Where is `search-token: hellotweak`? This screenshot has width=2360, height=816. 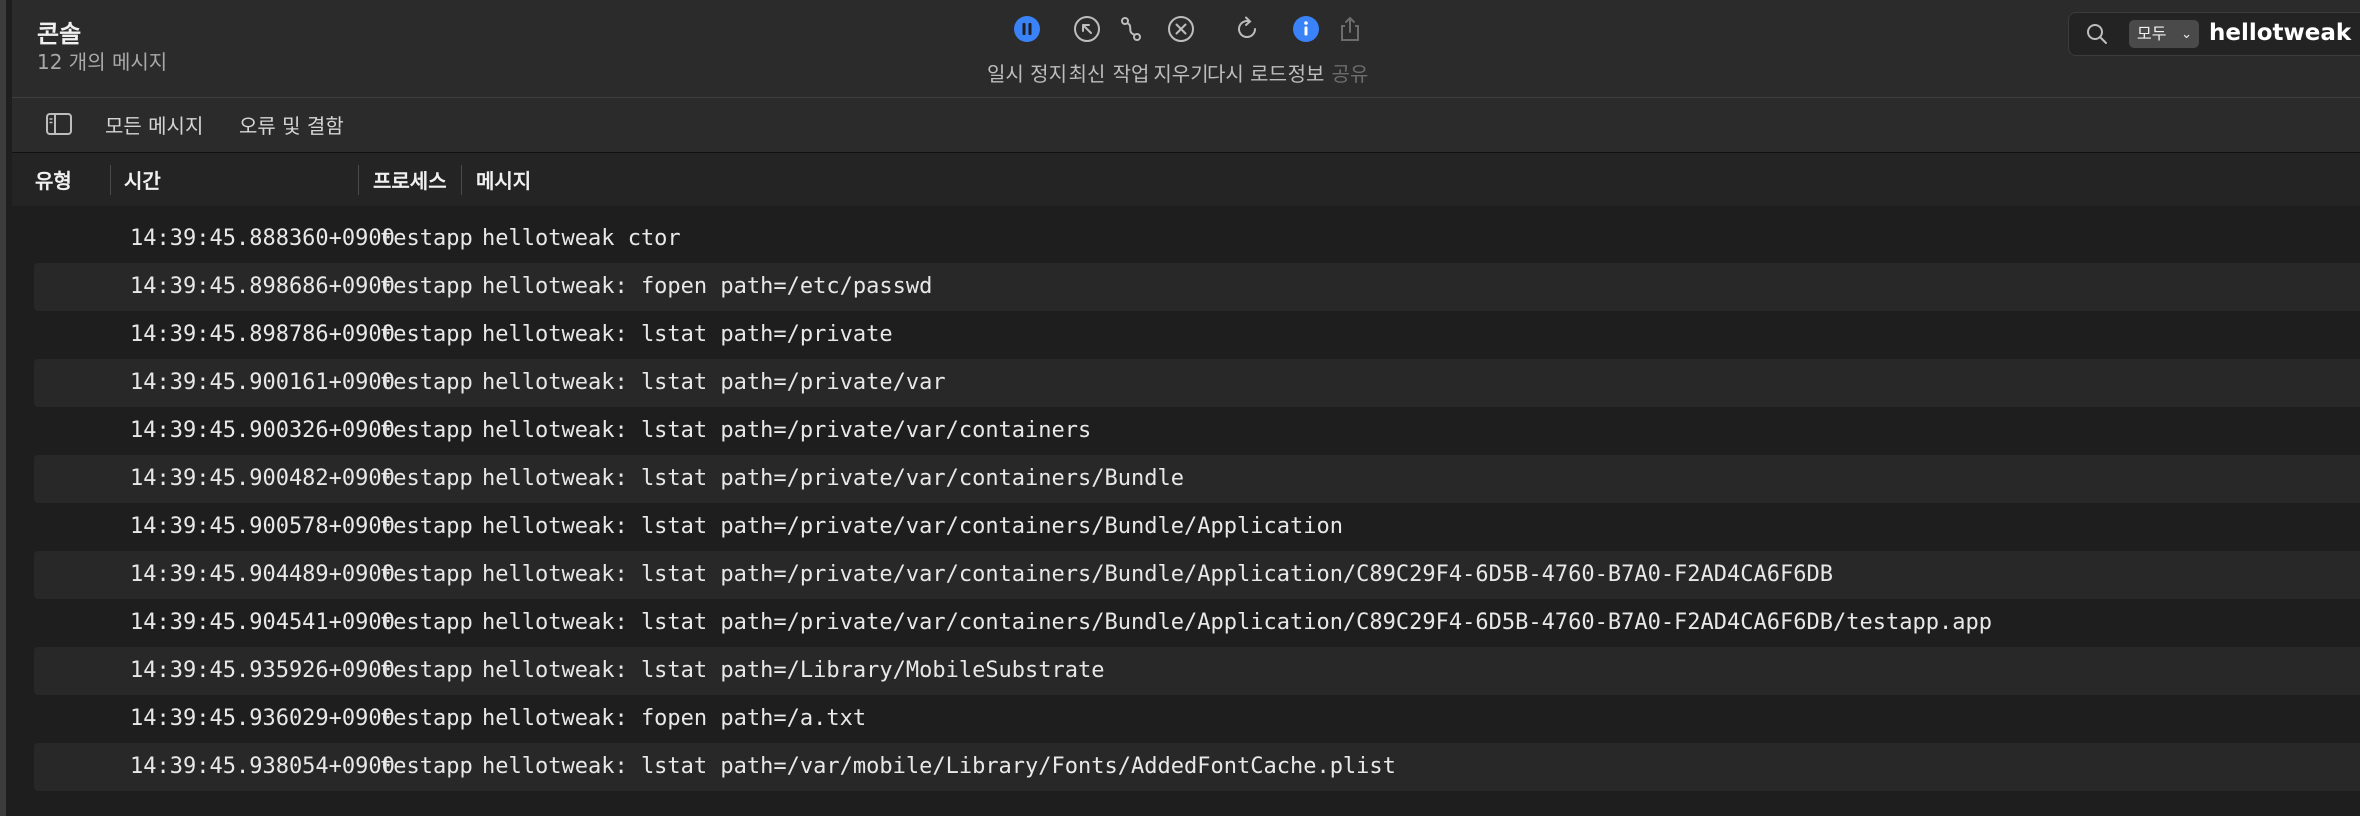
search-token: hellotweak is located at coordinates (2280, 33).